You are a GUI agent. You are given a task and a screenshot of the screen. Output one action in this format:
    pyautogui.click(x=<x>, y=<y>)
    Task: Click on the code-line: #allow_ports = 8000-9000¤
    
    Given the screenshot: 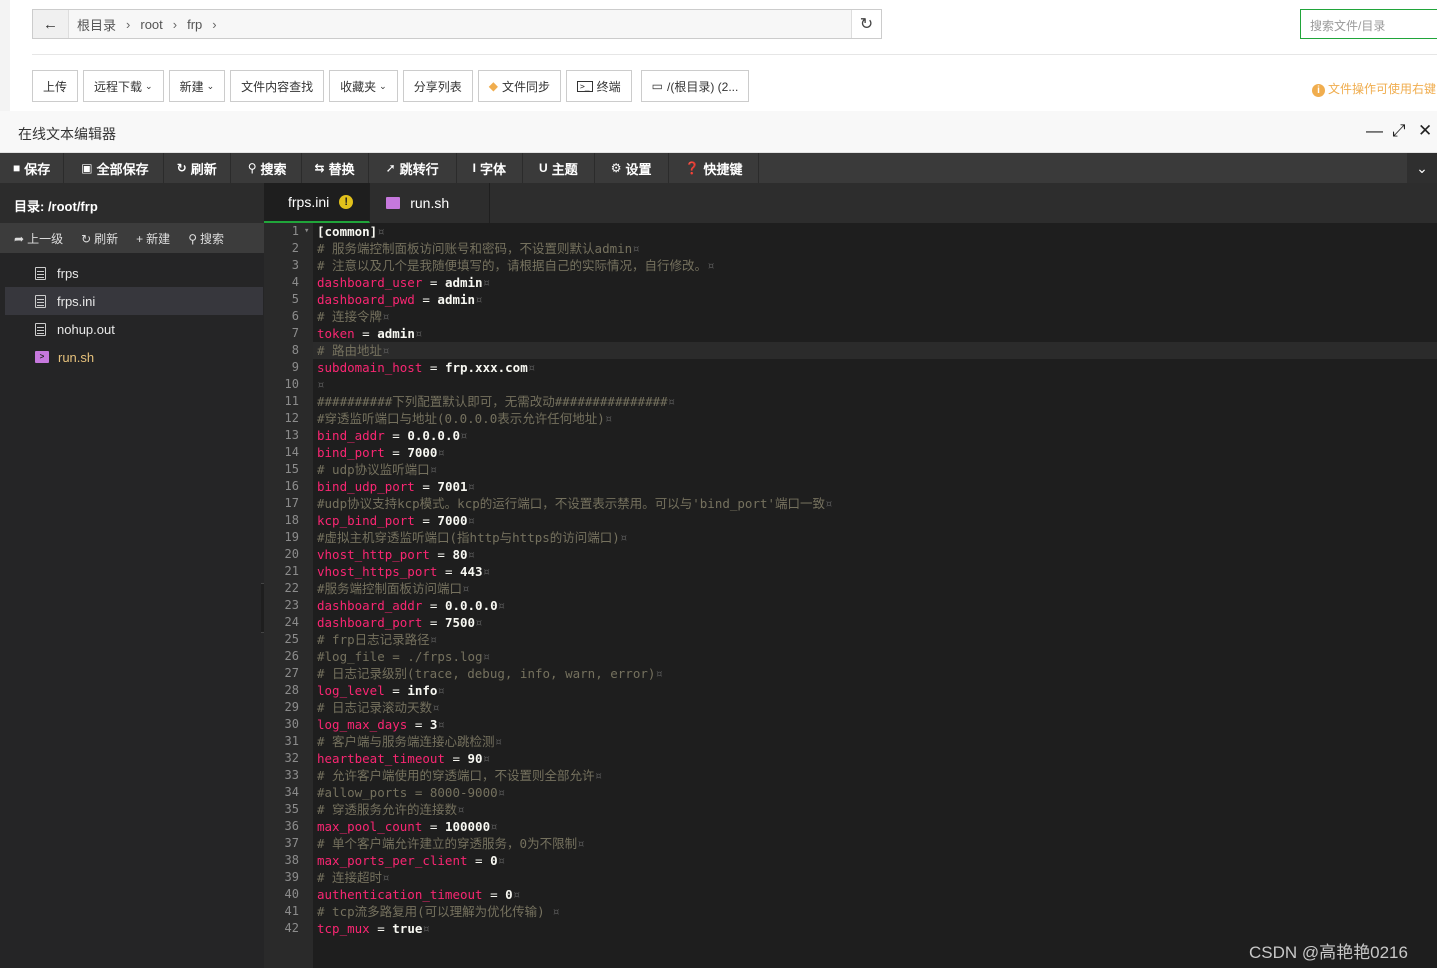 What is the action you would take?
    pyautogui.click(x=875, y=792)
    